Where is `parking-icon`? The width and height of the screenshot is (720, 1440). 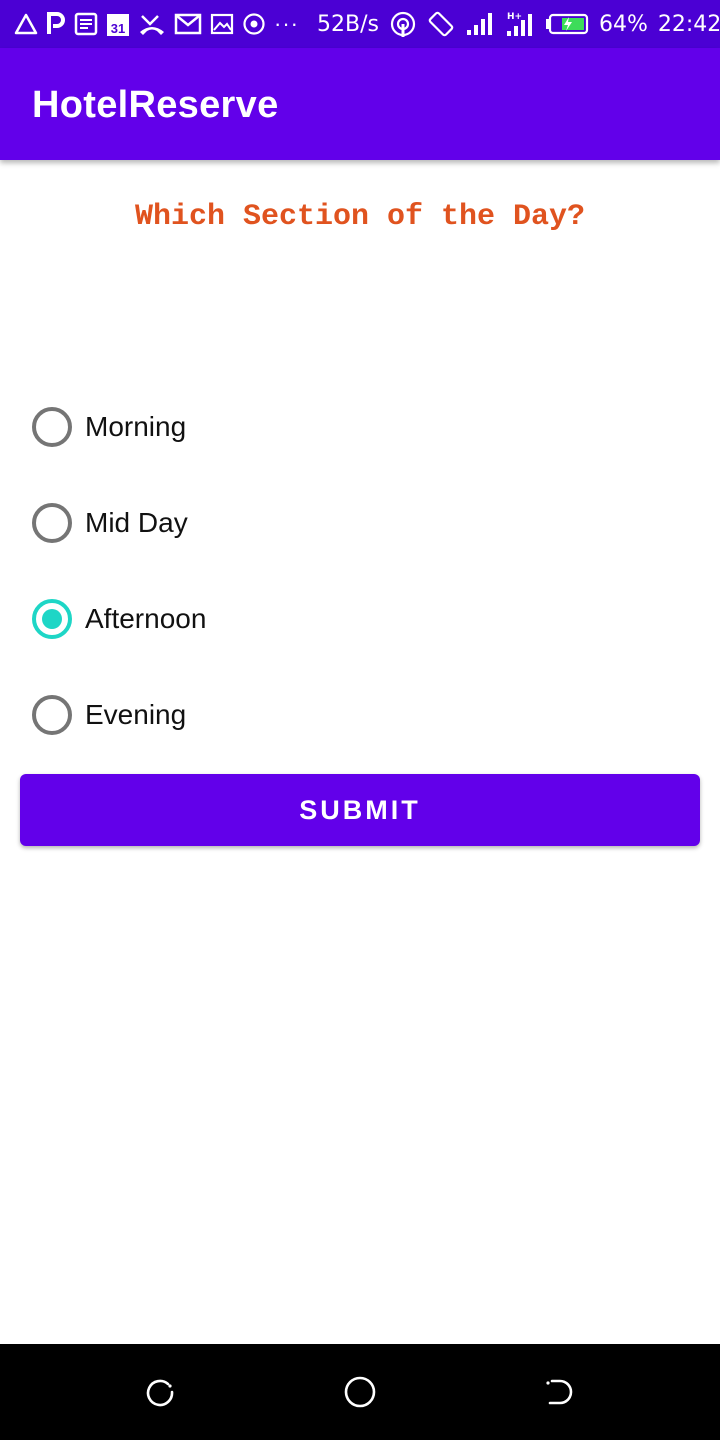
parking-icon is located at coordinates (56, 24).